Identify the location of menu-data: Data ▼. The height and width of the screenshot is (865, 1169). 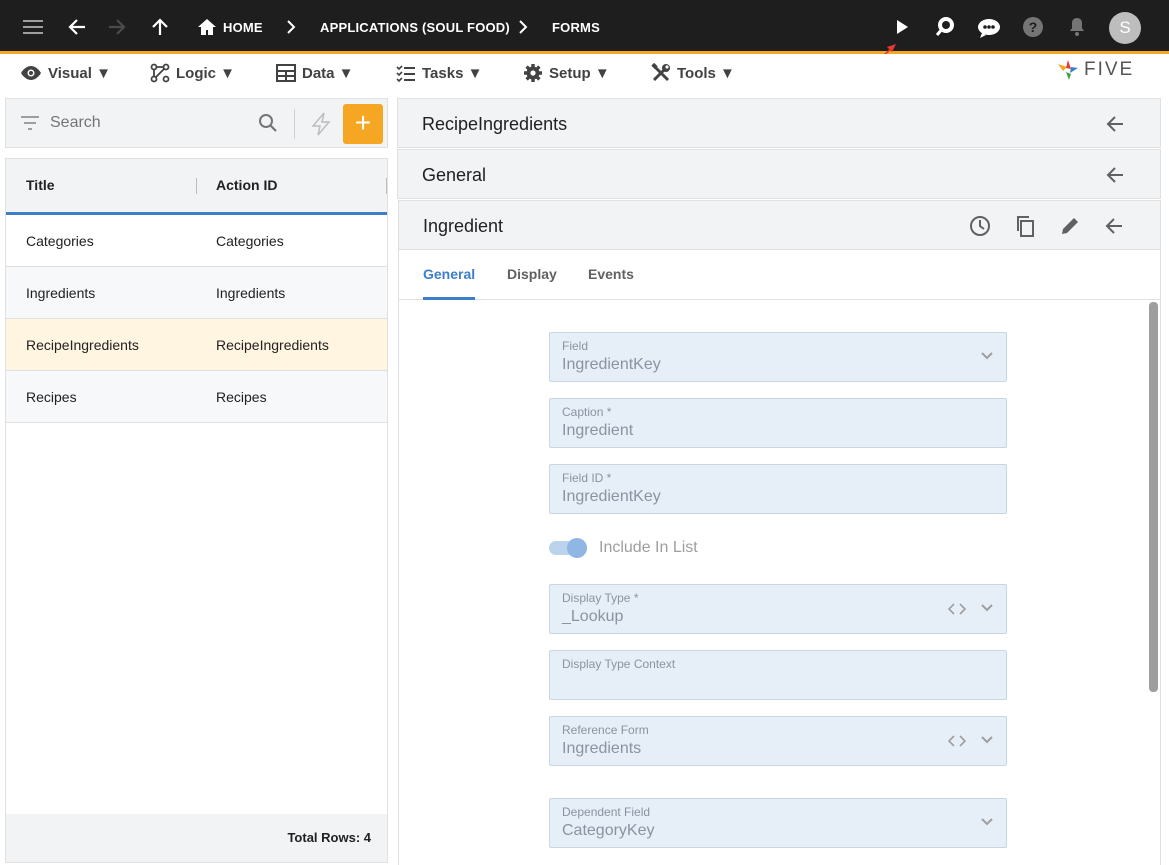
(315, 73).